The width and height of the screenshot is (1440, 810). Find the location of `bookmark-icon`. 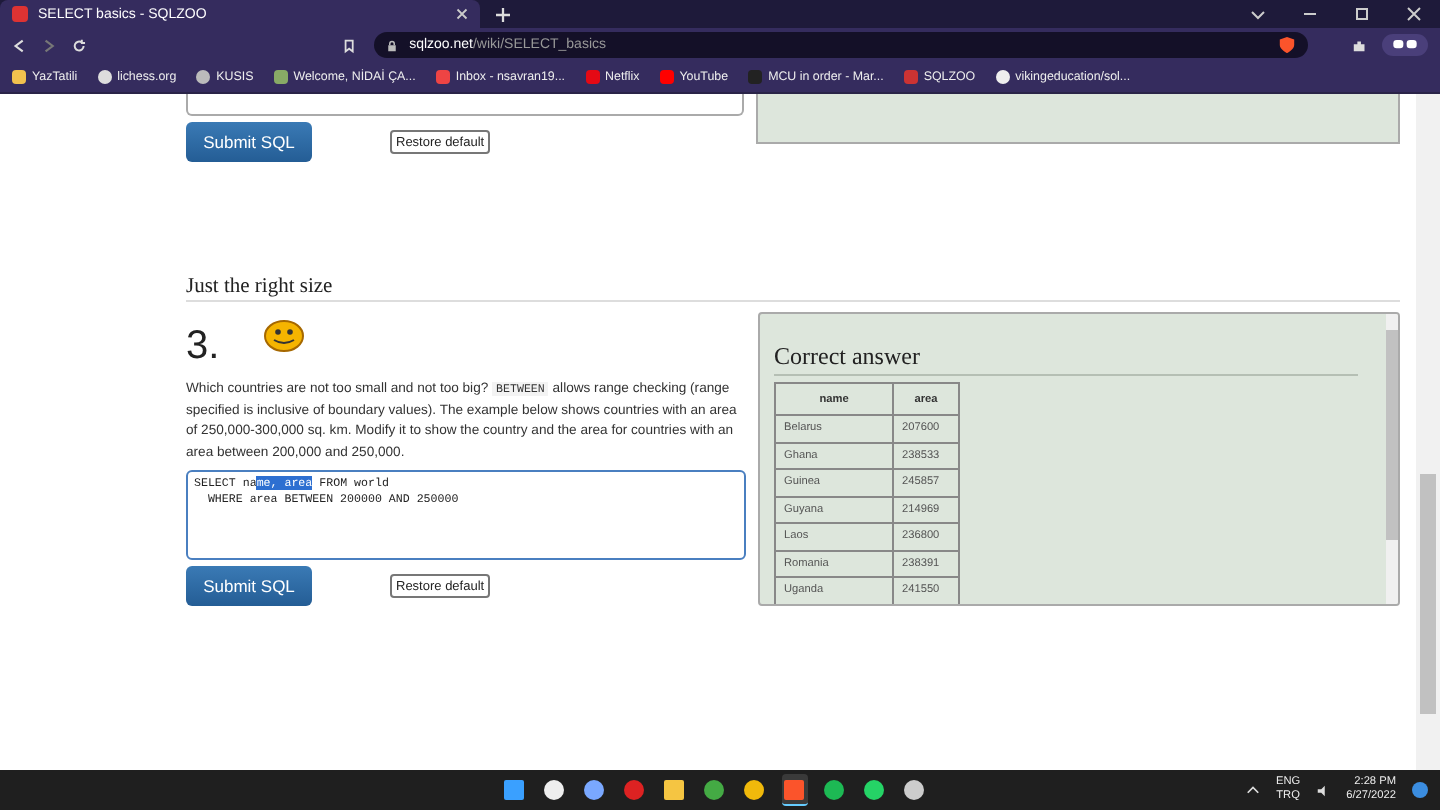

bookmark-icon is located at coordinates (350, 45).